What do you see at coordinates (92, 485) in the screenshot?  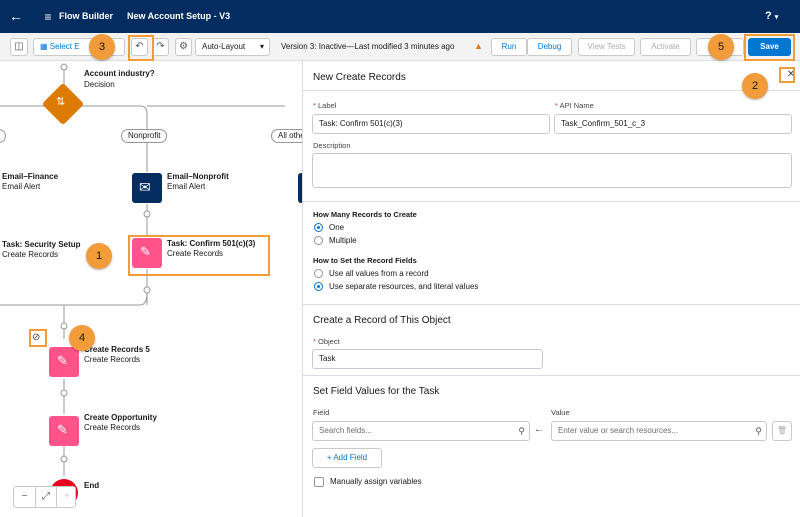 I see `end-label: End` at bounding box center [92, 485].